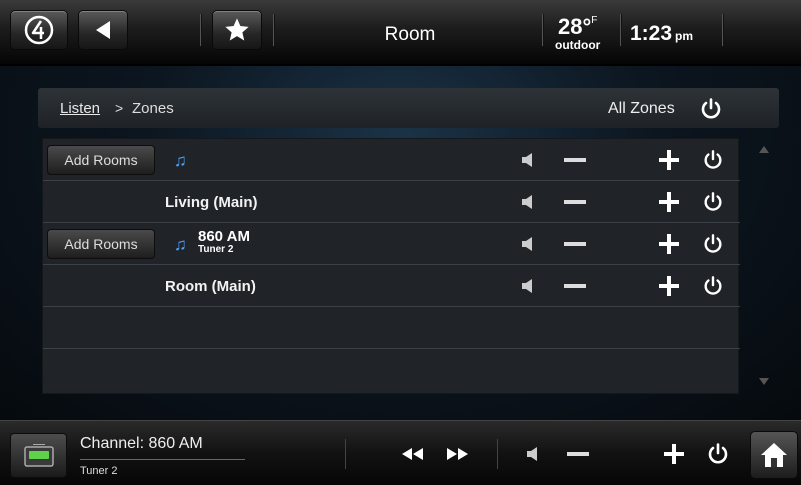  Describe the element at coordinates (99, 471) in the screenshot. I see `now-playing-subtitle: Tuner 2` at that location.